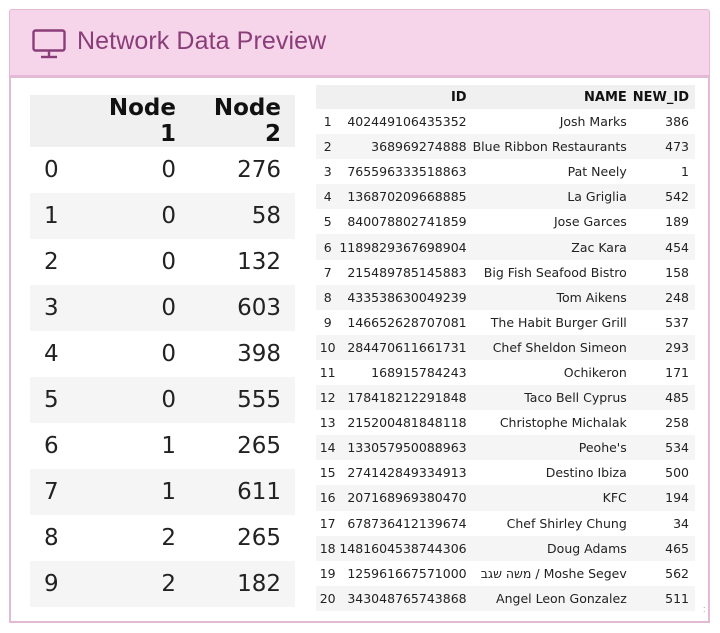 This screenshot has height=633, width=720. Describe the element at coordinates (327, 222) in the screenshot. I see `row-number: 5` at that location.